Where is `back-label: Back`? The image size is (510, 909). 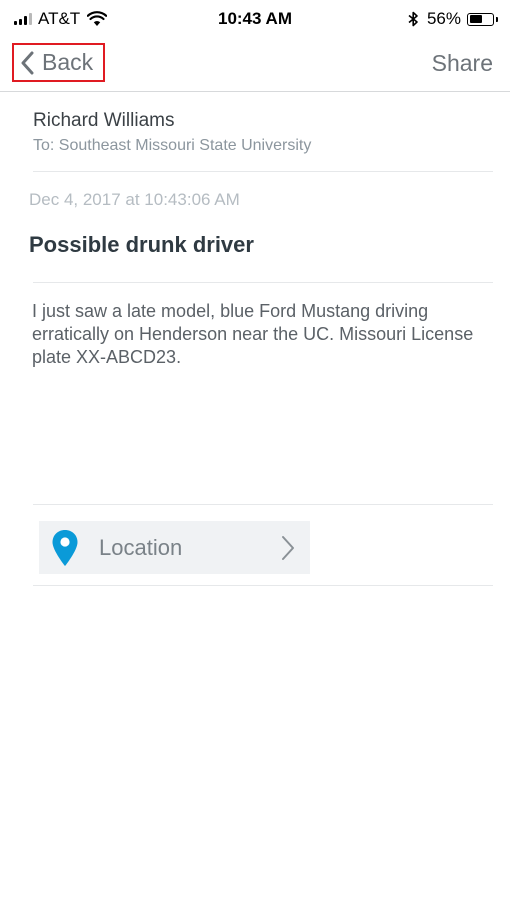
back-label: Back is located at coordinates (68, 62).